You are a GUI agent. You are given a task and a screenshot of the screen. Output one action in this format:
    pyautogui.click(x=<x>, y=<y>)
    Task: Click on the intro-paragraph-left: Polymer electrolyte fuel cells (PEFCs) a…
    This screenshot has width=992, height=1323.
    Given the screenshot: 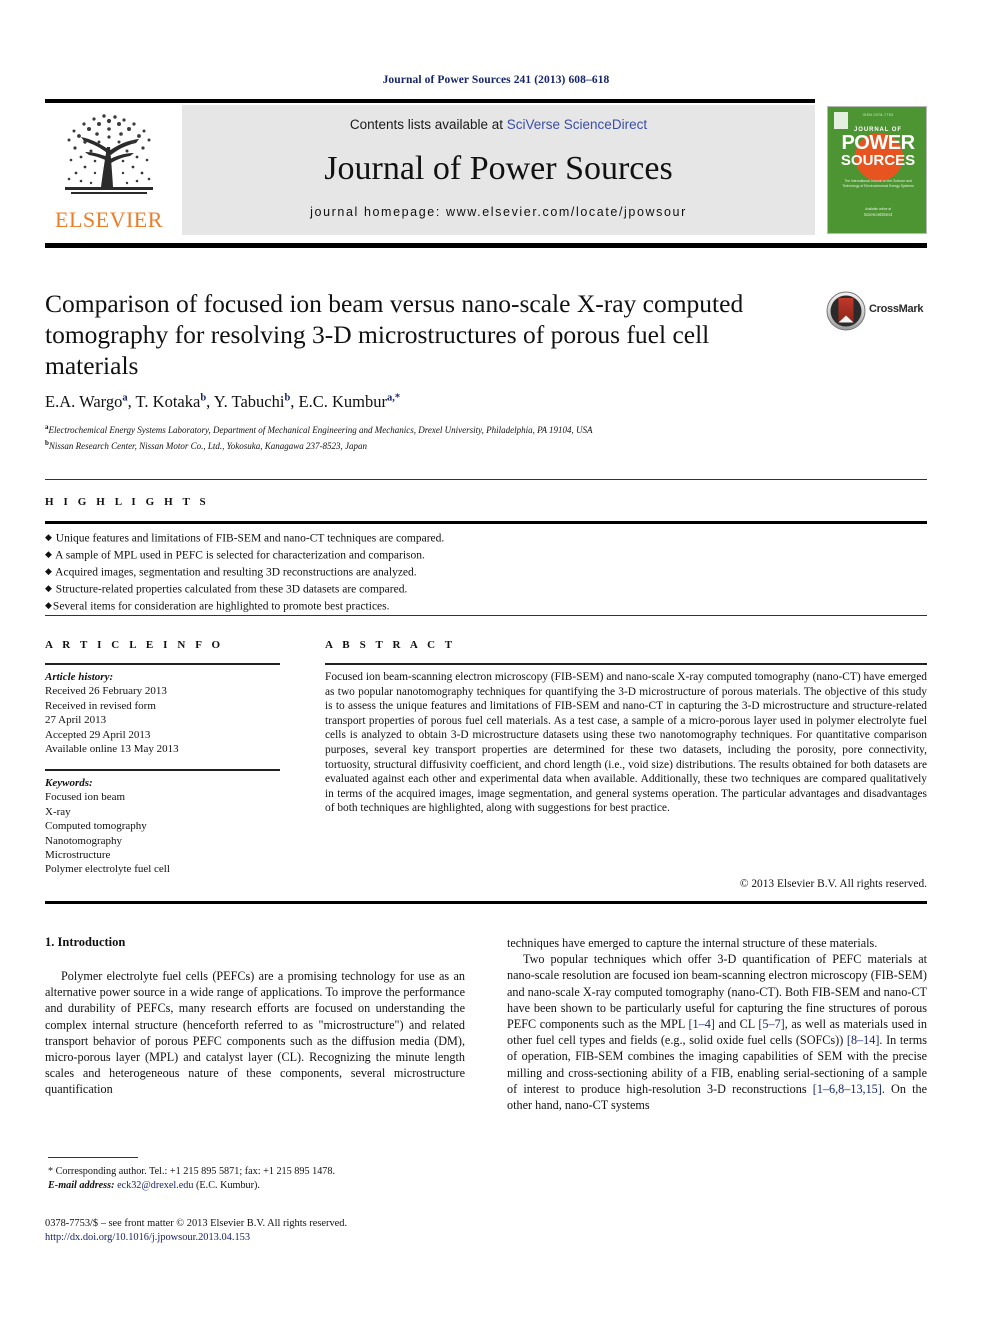 What is the action you would take?
    pyautogui.click(x=255, y=1033)
    